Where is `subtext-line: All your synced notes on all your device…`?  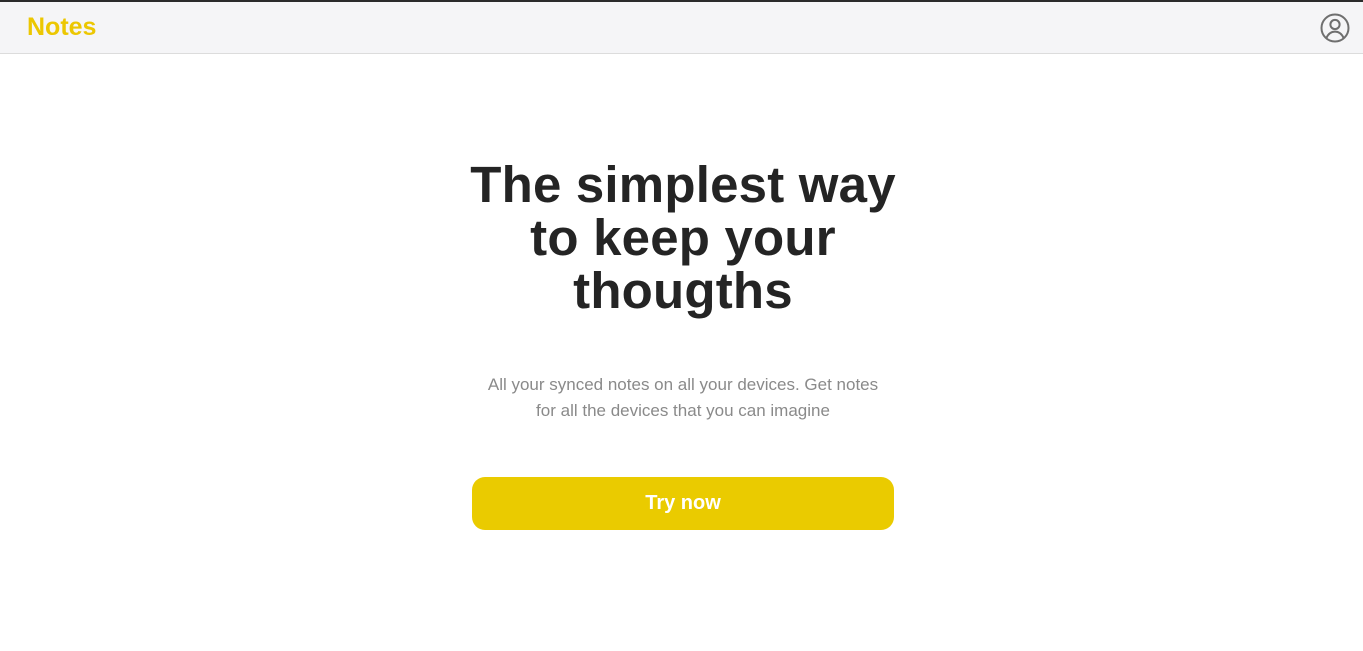
subtext-line: All your synced notes on all your device… is located at coordinates (683, 384).